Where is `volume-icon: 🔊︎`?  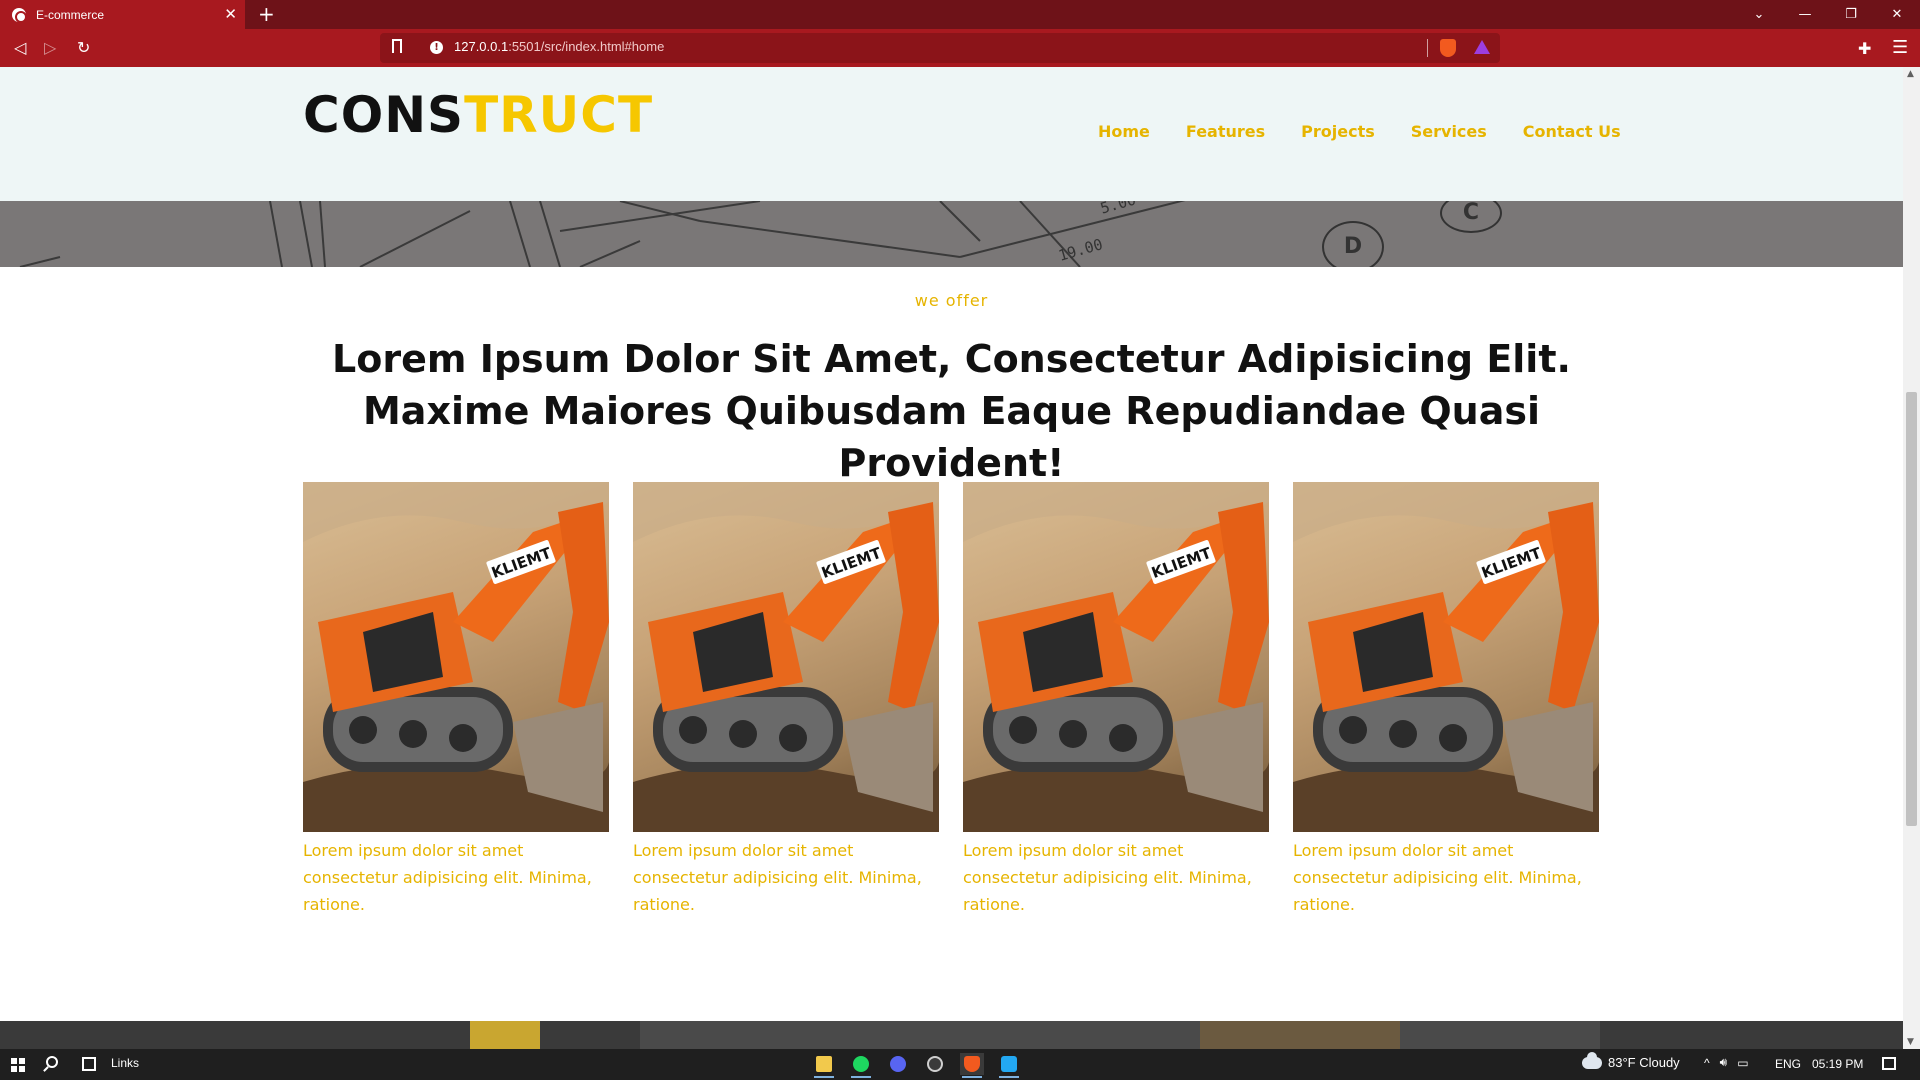
volume-icon: 🔊︎ is located at coordinates (1724, 1062).